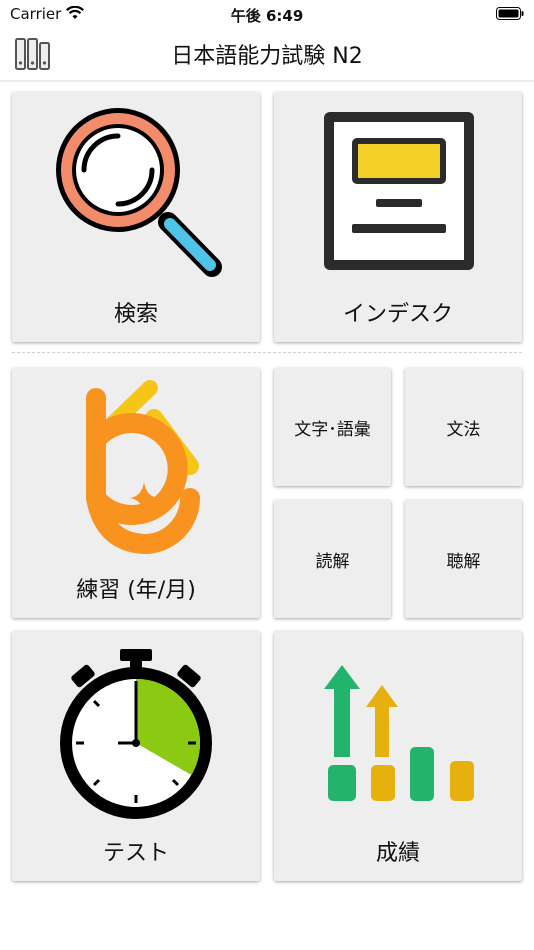  I want to click on test-label: テスト, so click(135, 853).